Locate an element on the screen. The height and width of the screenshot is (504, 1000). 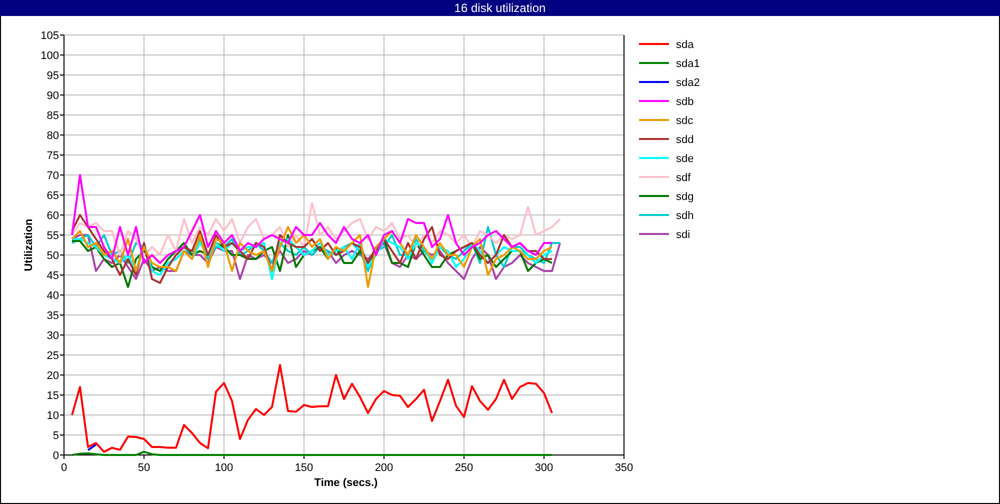
tick-label: 35 is located at coordinates (52, 316).